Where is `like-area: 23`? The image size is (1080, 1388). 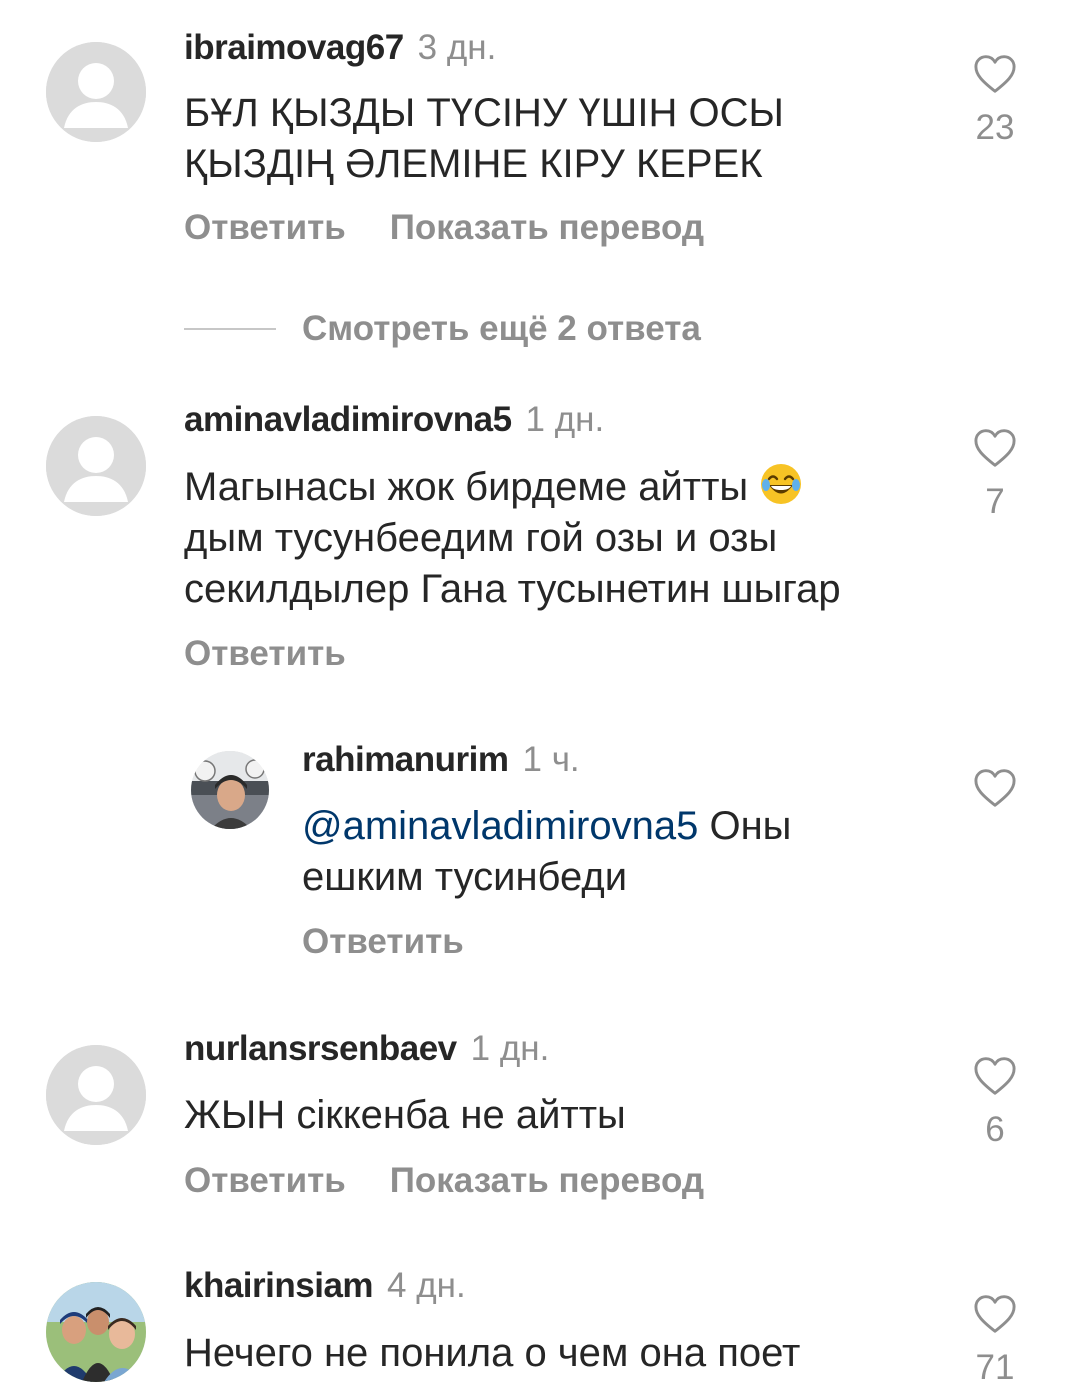
like-area: 23 is located at coordinates (995, 101).